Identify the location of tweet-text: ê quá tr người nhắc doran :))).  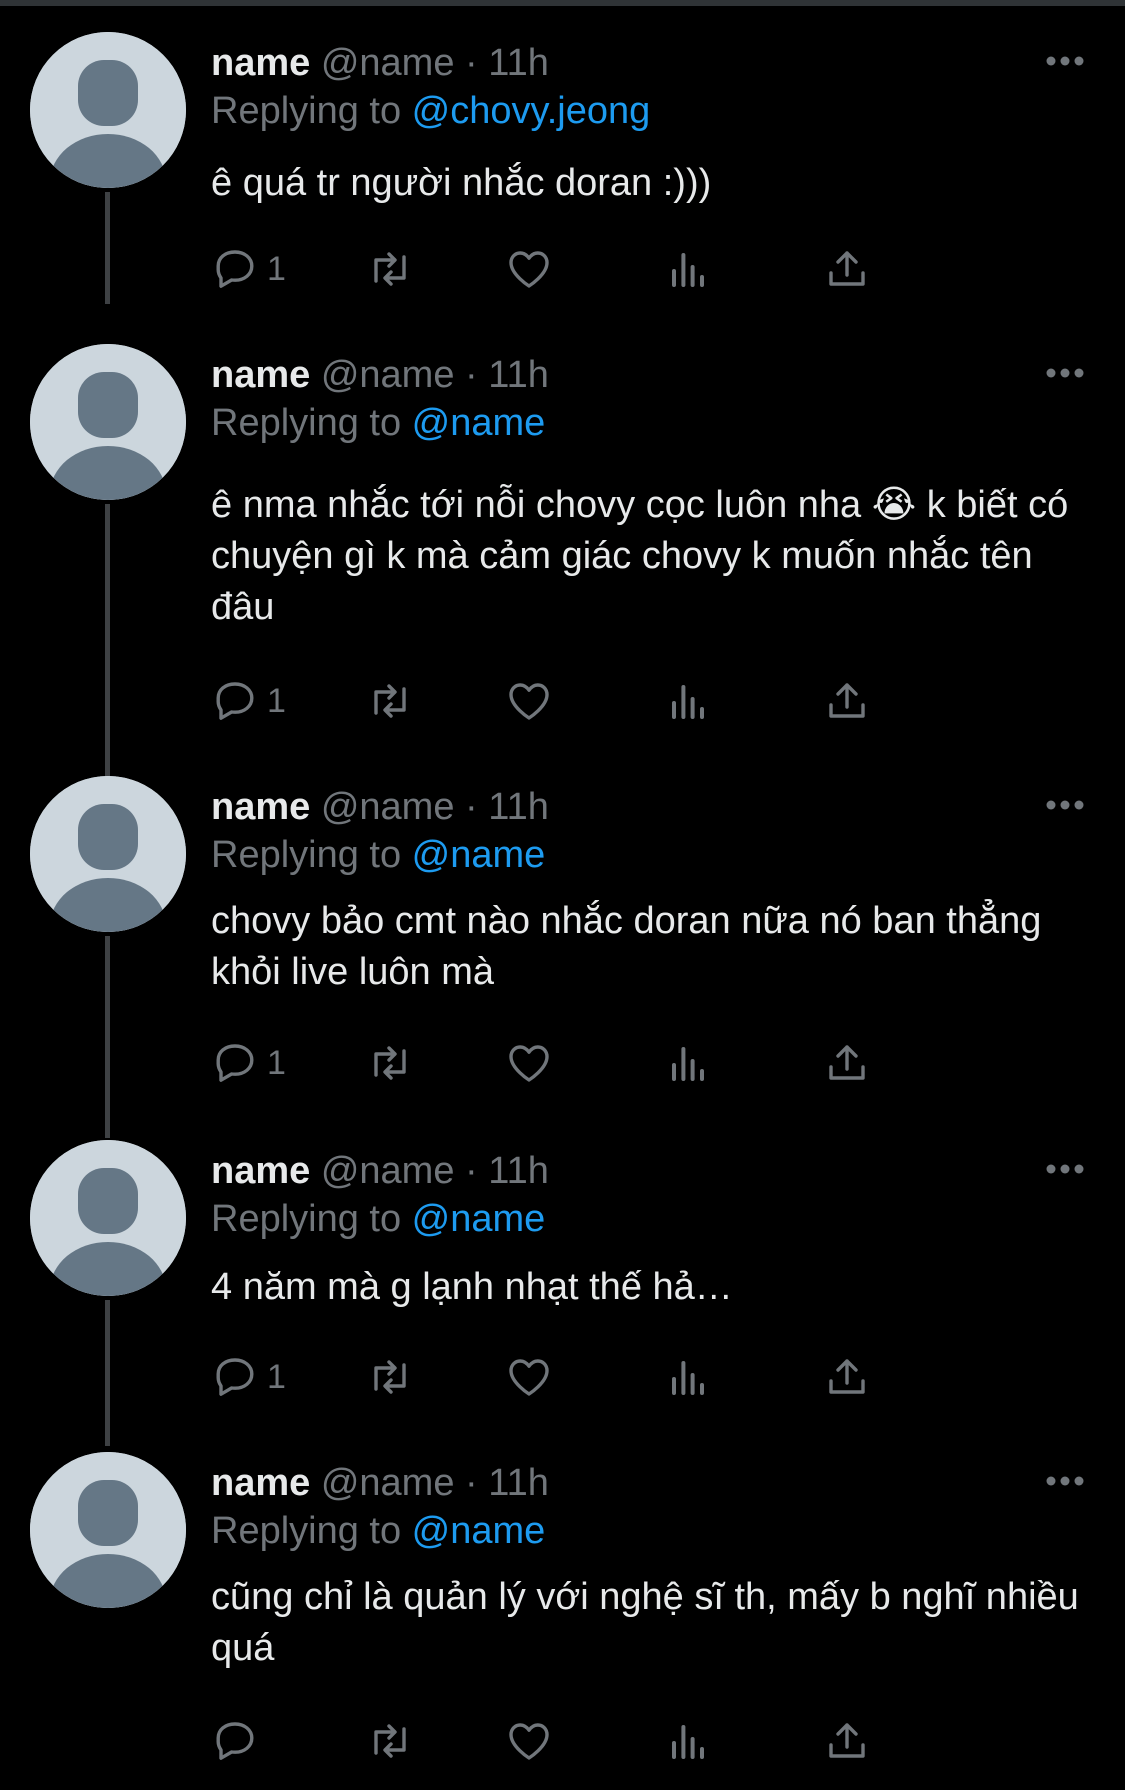
(461, 183).